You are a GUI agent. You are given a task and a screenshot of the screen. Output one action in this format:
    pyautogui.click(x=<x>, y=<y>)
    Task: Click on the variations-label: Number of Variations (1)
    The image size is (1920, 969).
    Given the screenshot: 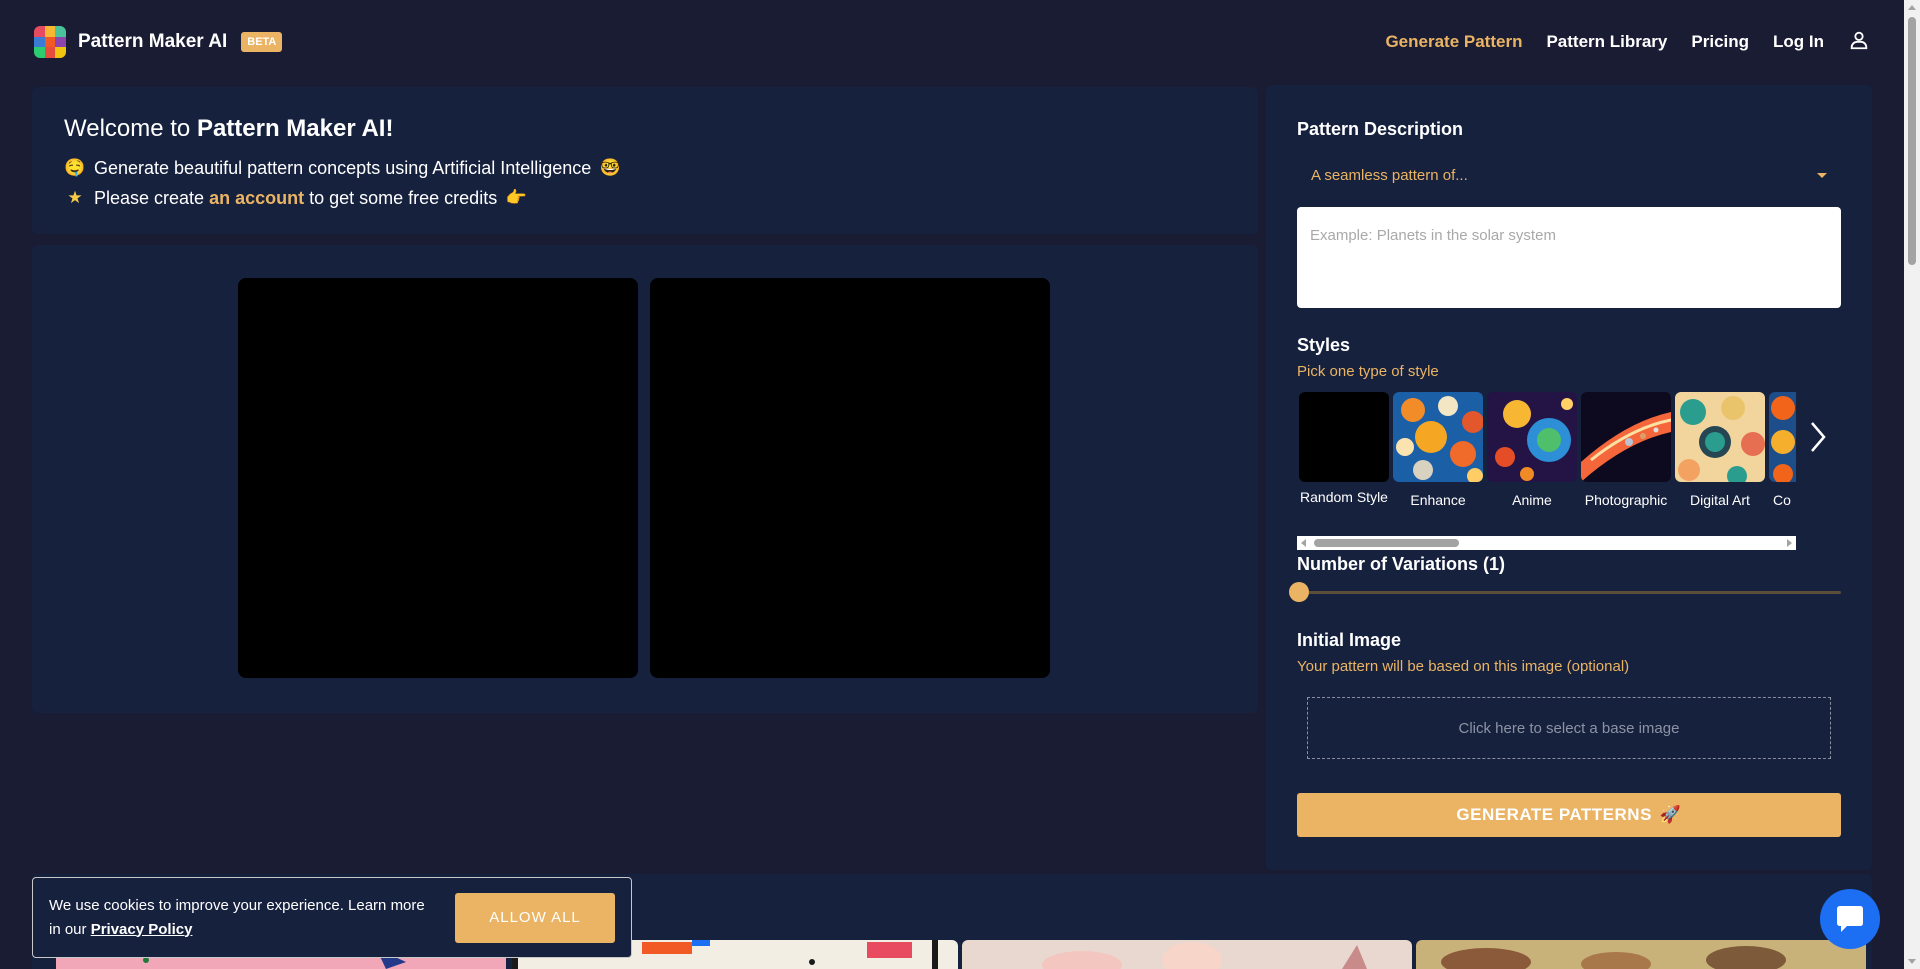 What is the action you would take?
    pyautogui.click(x=1401, y=564)
    